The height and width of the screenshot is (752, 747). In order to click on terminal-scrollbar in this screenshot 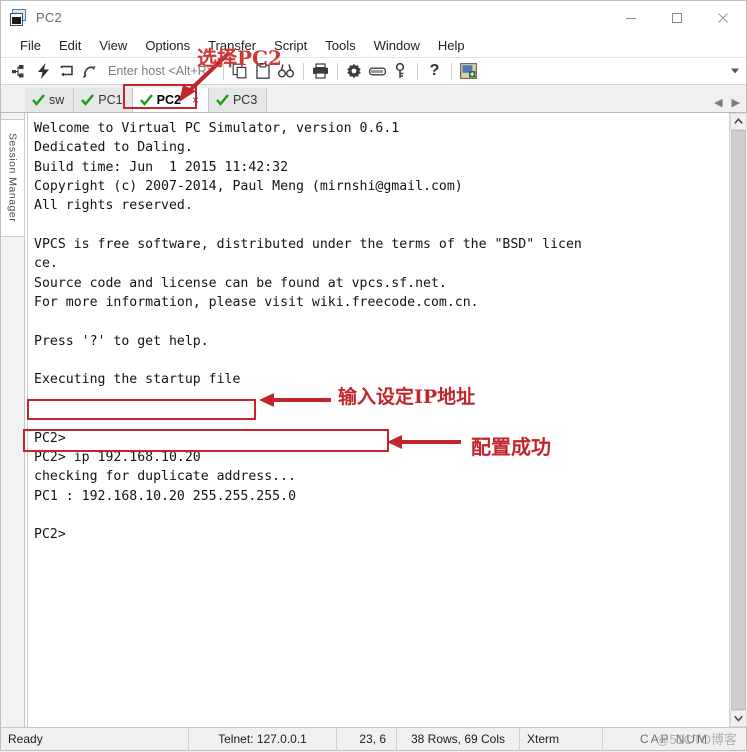, I will do `click(738, 420)`.